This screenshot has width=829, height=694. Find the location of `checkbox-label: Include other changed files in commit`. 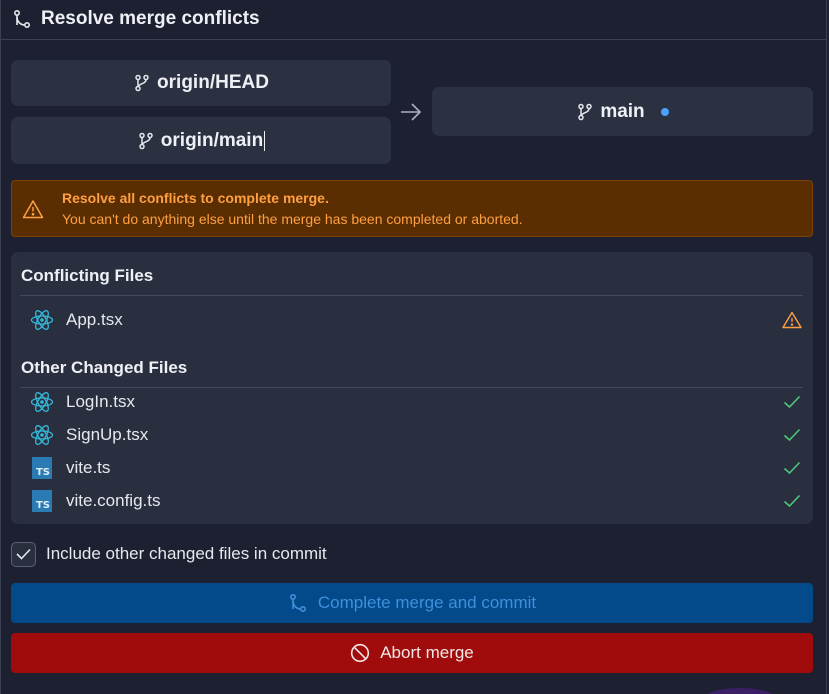

checkbox-label: Include other changed files in commit is located at coordinates (186, 553).